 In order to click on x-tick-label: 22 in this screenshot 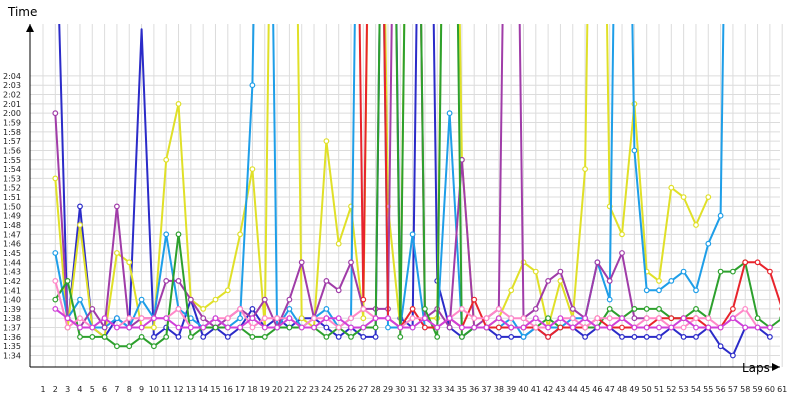, I will do `click(302, 389)`.